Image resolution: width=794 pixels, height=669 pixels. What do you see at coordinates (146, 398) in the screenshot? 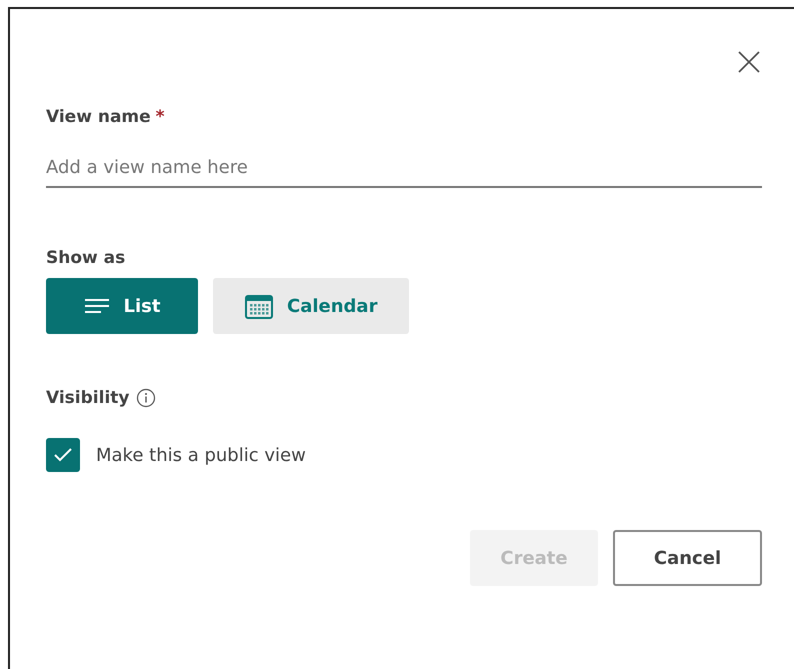
I see `info-icon` at bounding box center [146, 398].